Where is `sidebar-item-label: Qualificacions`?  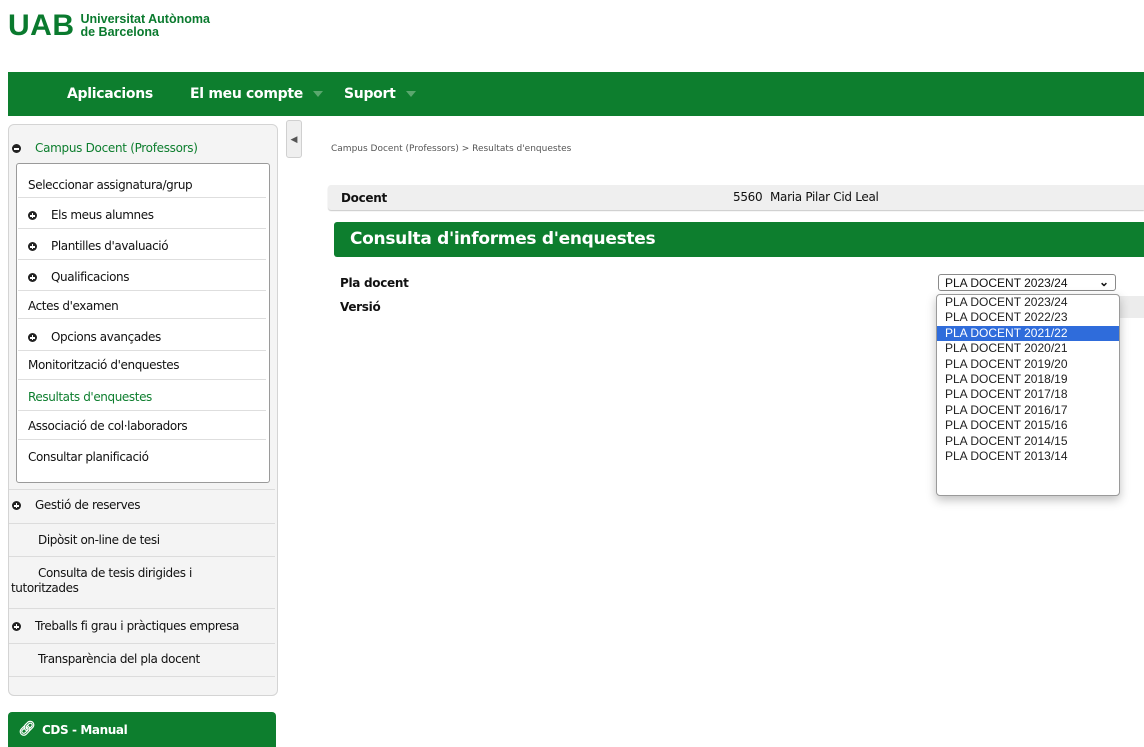 sidebar-item-label: Qualificacions is located at coordinates (90, 277).